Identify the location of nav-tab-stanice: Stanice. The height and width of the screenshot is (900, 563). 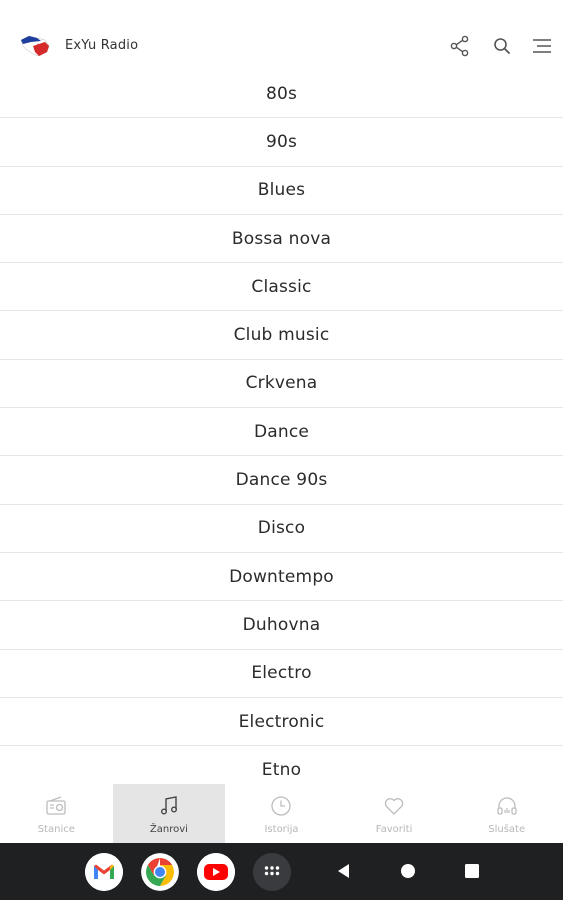
(56, 813).